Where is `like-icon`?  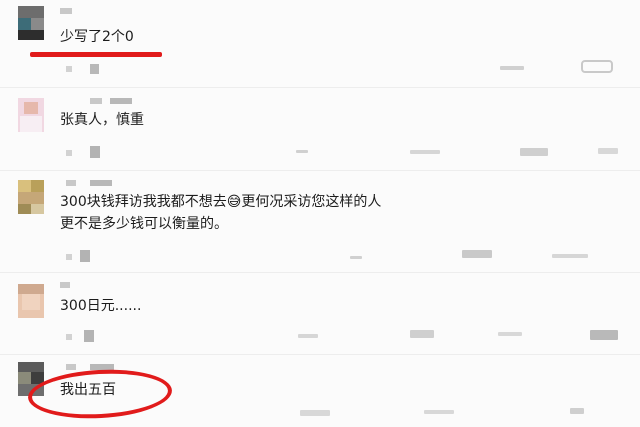
like-icon is located at coordinates (597, 66).